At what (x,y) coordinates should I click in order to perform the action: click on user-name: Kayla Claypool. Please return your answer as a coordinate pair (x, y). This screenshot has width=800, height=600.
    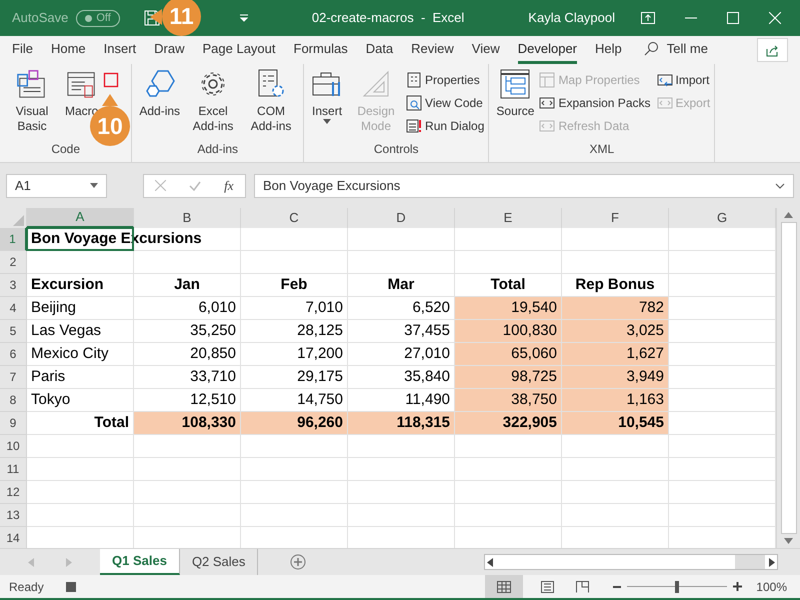
    Looking at the image, I should click on (572, 18).